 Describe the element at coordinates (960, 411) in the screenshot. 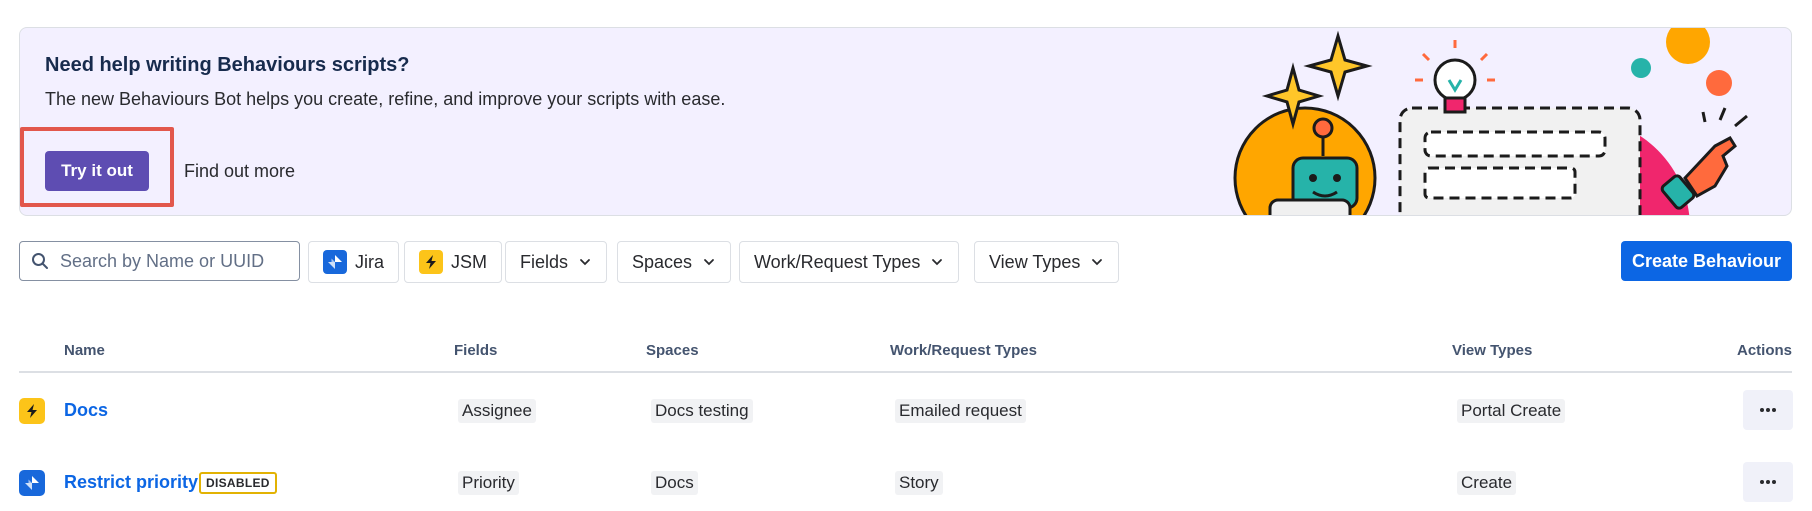

I see `work-type-tag: Emailed request` at that location.